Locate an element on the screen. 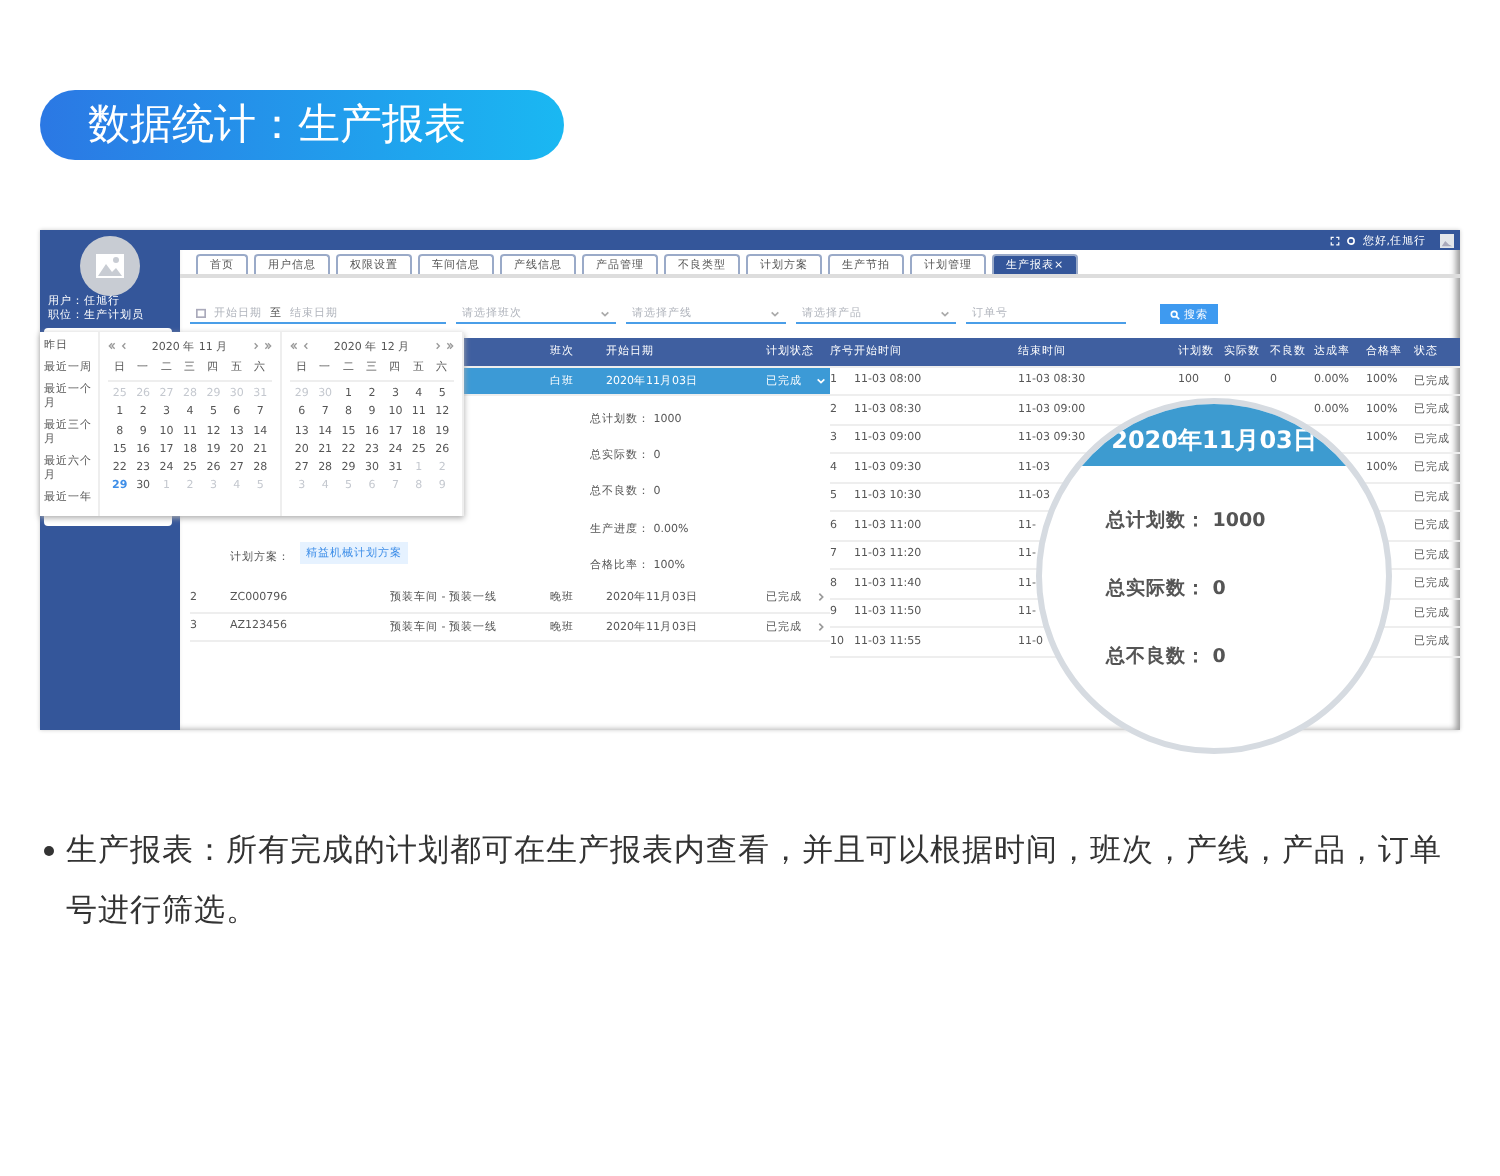  bullet-icon is located at coordinates (49, 851).